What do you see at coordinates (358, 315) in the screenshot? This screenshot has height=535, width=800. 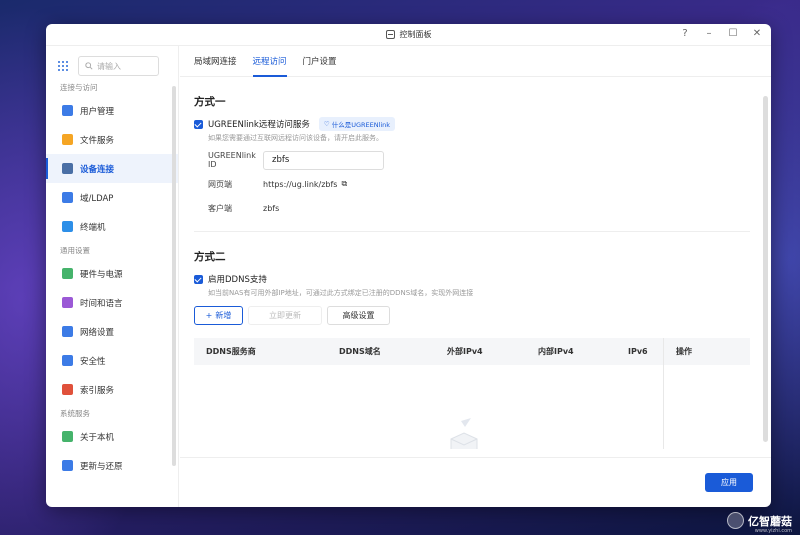 I see `advanced-settings-button: 高级设置` at bounding box center [358, 315].